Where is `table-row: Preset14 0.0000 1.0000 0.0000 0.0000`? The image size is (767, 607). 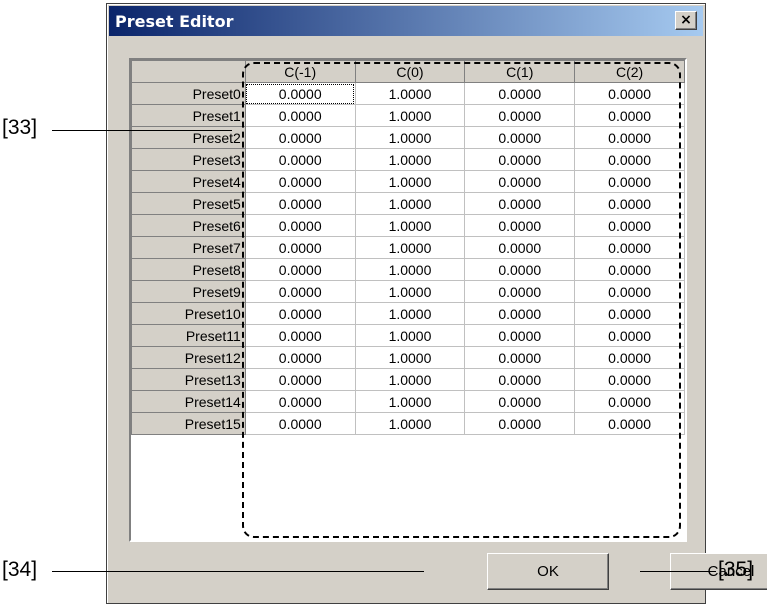
table-row: Preset14 0.0000 1.0000 0.0000 0.0000 is located at coordinates (408, 401).